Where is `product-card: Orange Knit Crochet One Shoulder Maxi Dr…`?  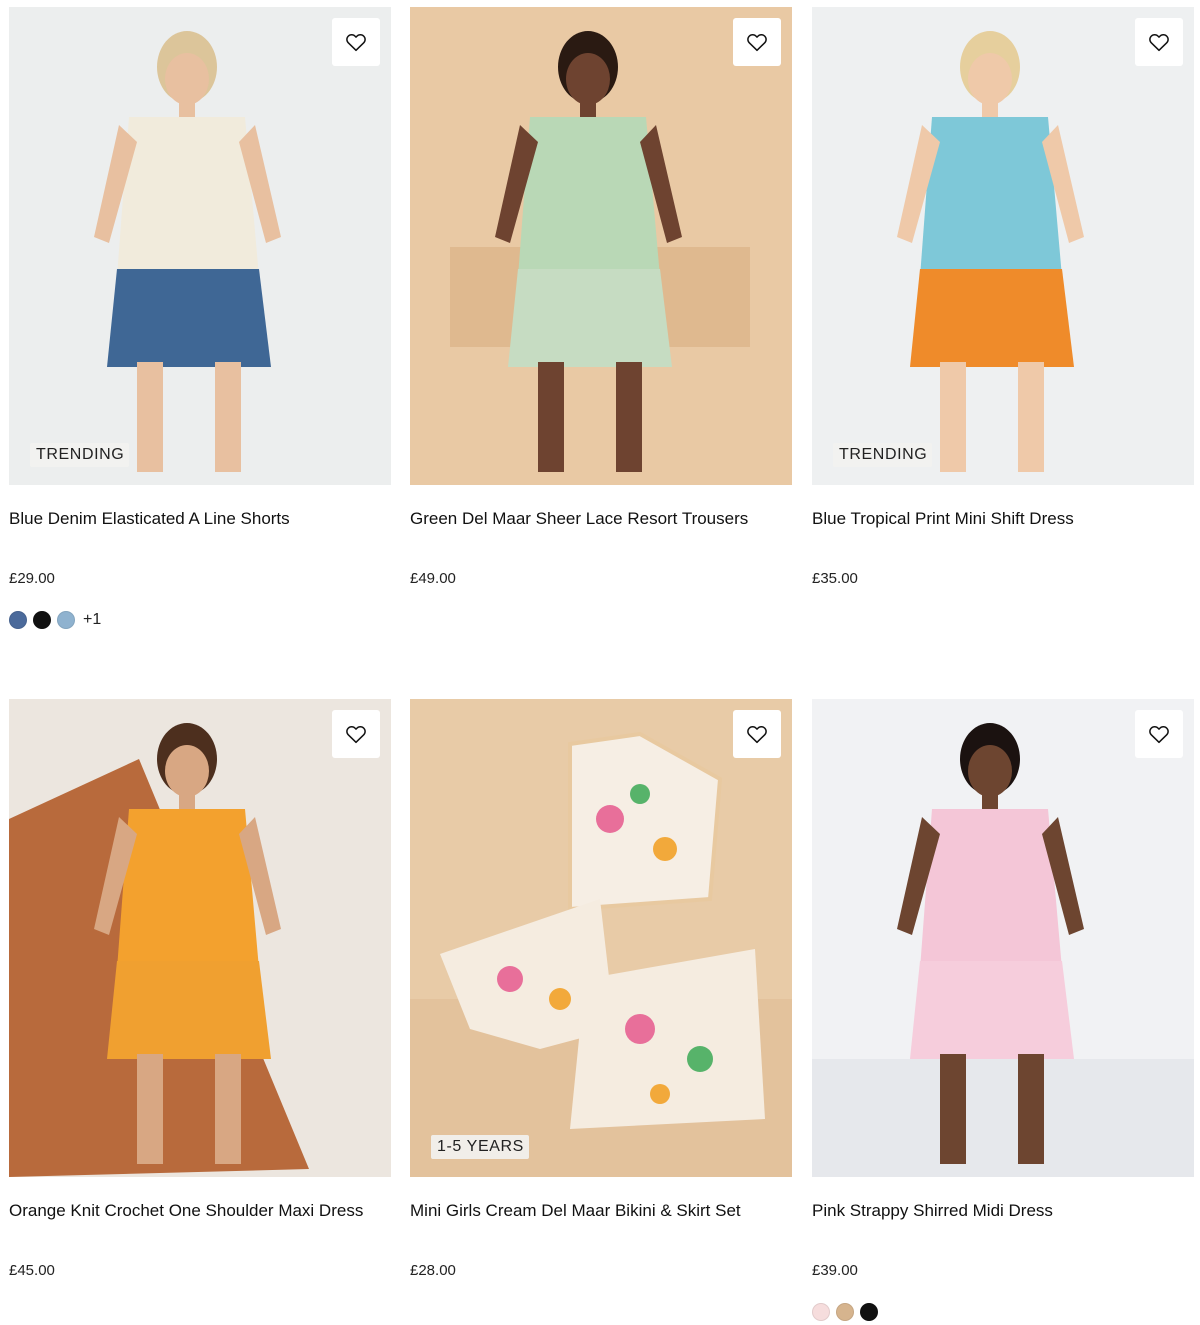 product-card: Orange Knit Crochet One Shoulder Maxi Dr… is located at coordinates (200, 989).